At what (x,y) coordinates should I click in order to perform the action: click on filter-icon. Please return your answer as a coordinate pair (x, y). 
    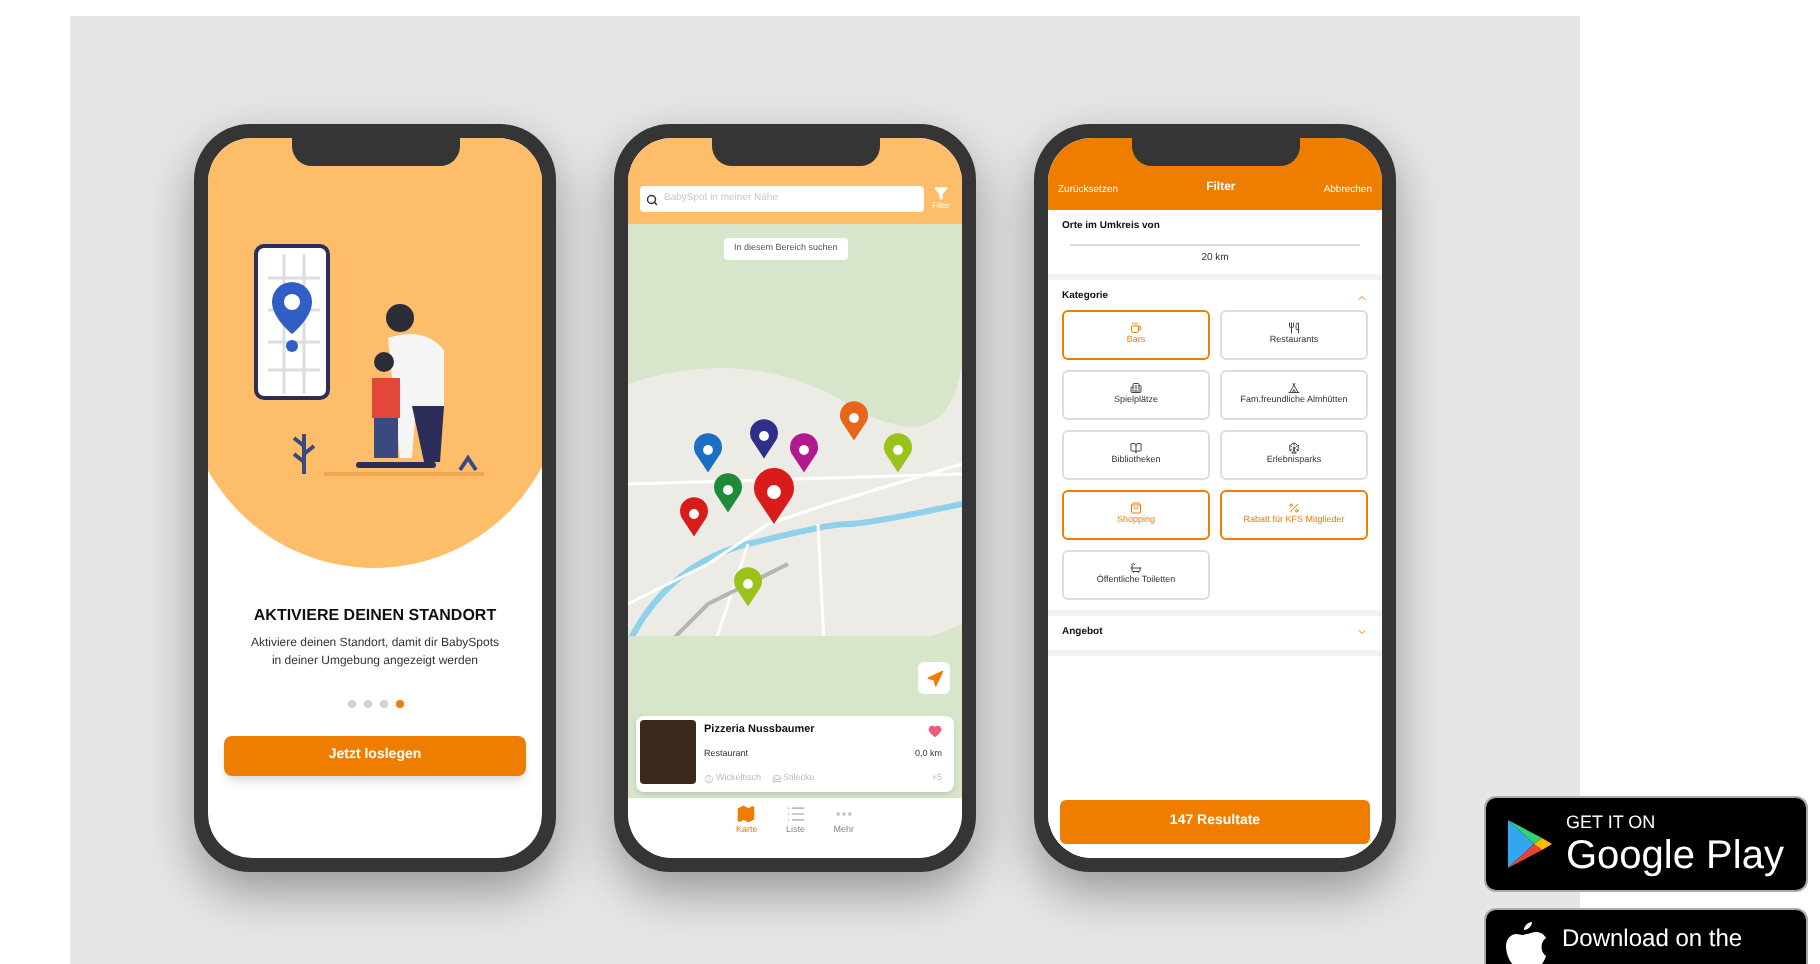
    Looking at the image, I should click on (941, 193).